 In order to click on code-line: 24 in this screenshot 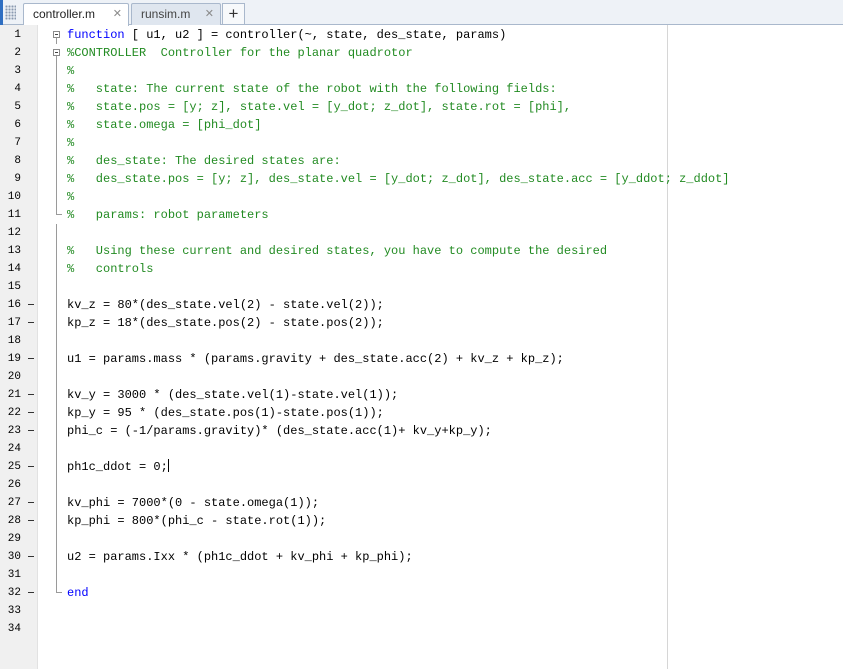, I will do `click(421, 449)`.